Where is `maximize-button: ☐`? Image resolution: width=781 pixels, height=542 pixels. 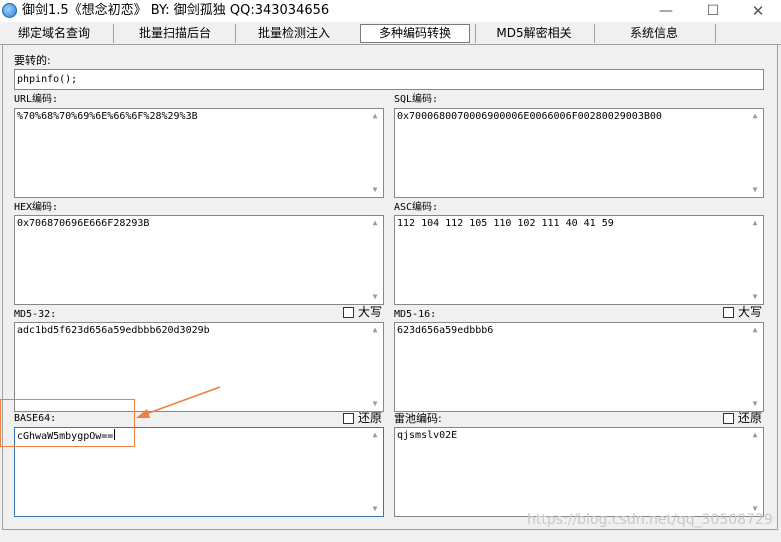
maximize-button: ☐ is located at coordinates (713, 11).